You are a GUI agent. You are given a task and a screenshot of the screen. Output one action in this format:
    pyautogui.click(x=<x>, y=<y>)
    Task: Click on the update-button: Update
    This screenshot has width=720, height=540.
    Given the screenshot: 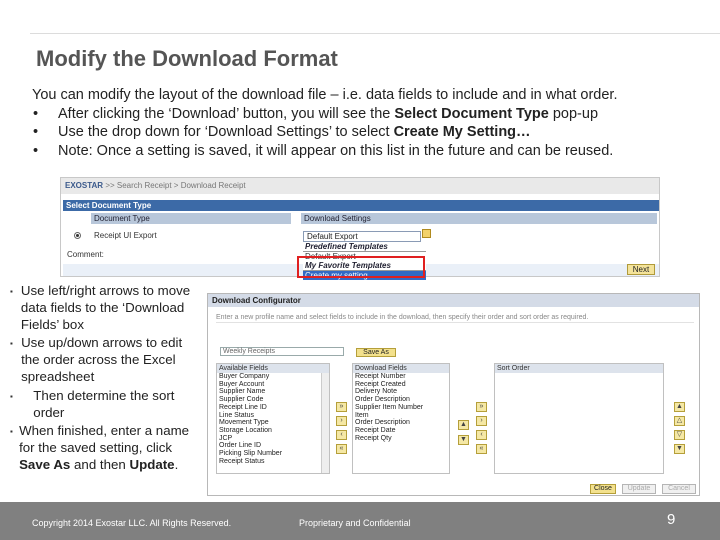 What is the action you would take?
    pyautogui.click(x=639, y=489)
    